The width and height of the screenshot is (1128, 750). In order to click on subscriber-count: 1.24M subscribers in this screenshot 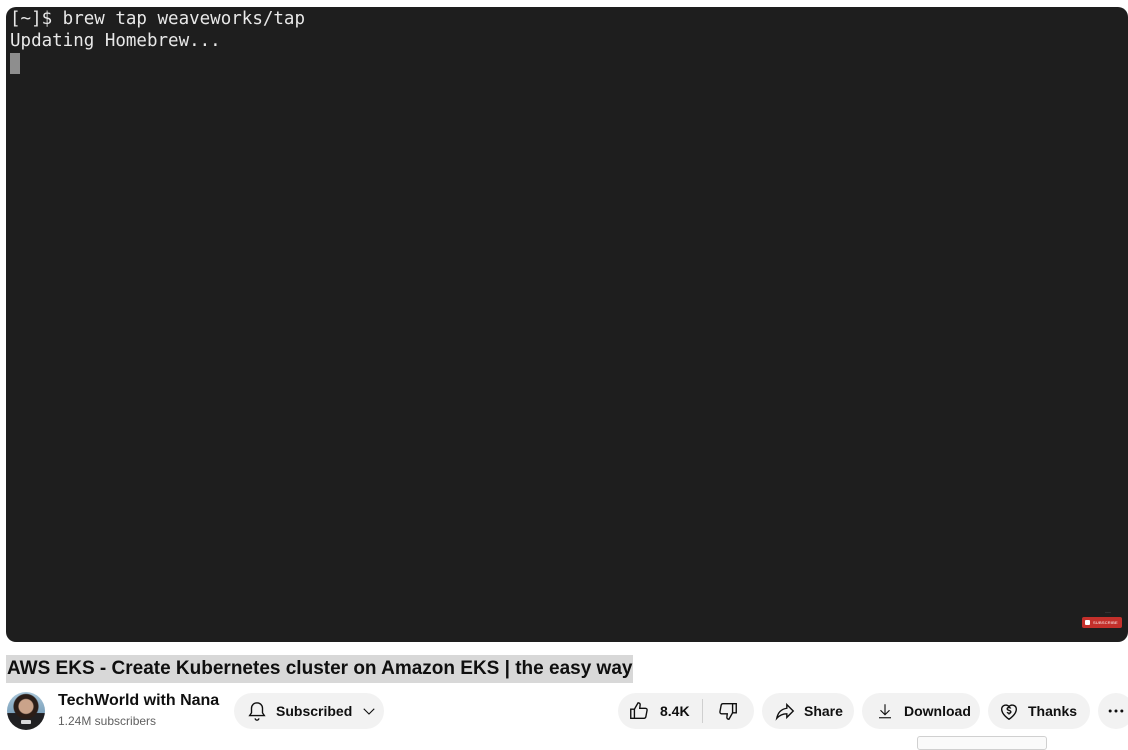, I will do `click(107, 721)`.